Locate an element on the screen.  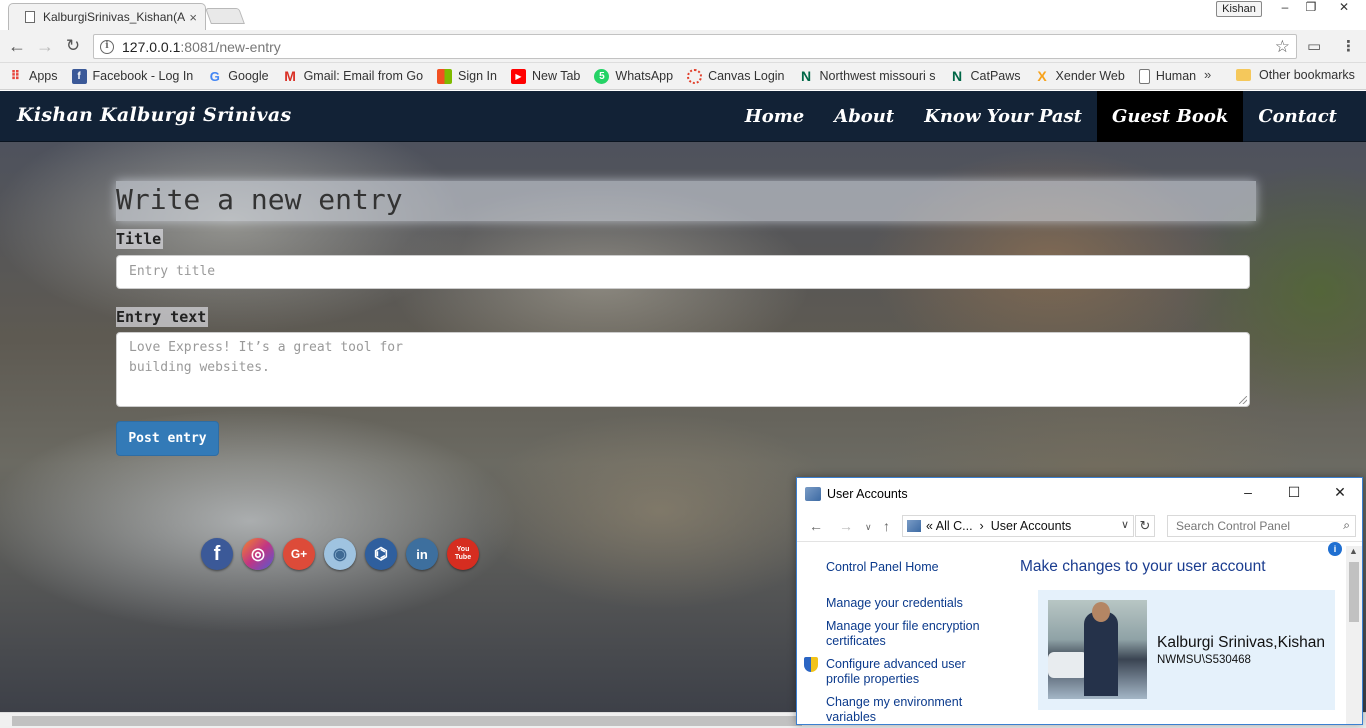
maximize-icon: ☐ is located at coordinates (1294, 492).